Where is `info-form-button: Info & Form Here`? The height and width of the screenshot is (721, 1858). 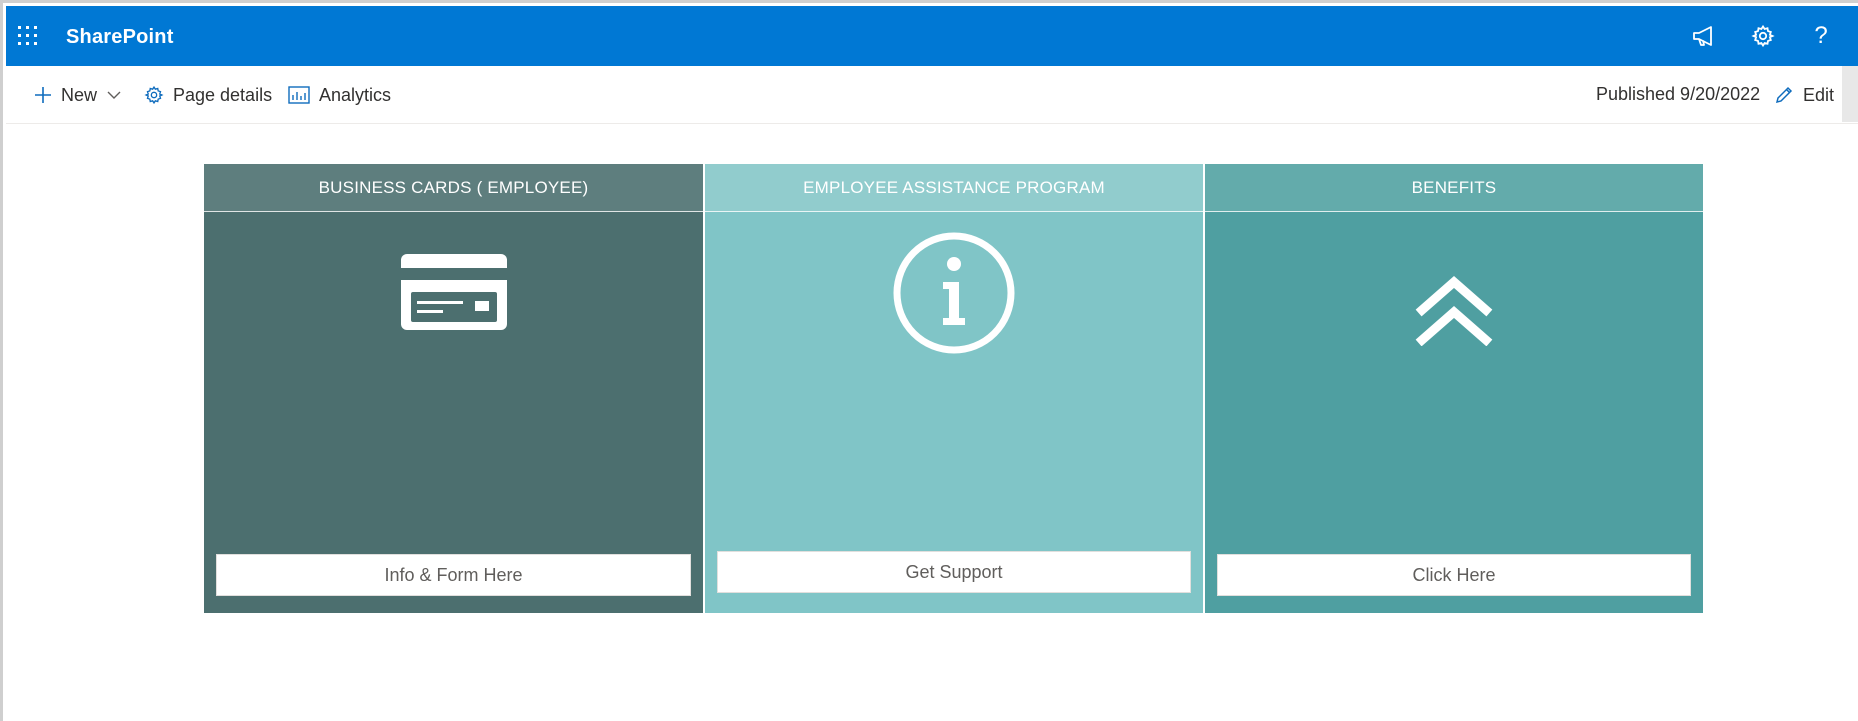
info-form-button: Info & Form Here is located at coordinates (453, 575).